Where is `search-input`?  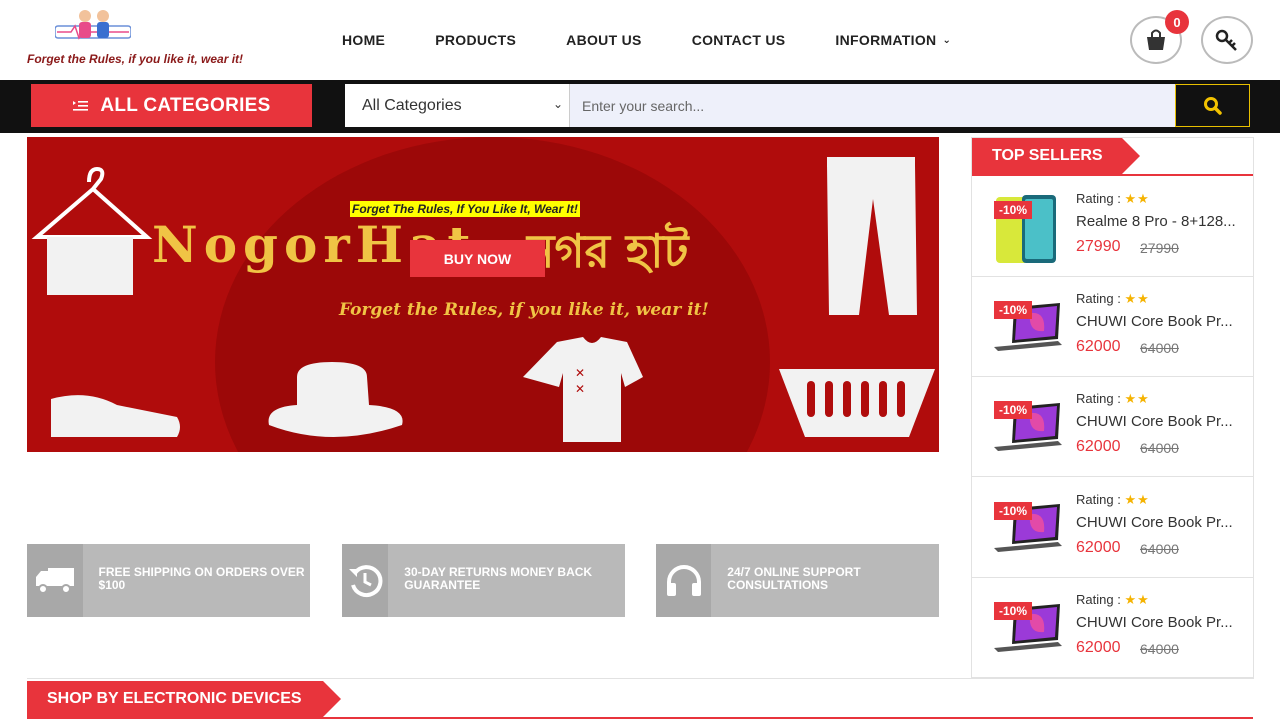 search-input is located at coordinates (872, 105).